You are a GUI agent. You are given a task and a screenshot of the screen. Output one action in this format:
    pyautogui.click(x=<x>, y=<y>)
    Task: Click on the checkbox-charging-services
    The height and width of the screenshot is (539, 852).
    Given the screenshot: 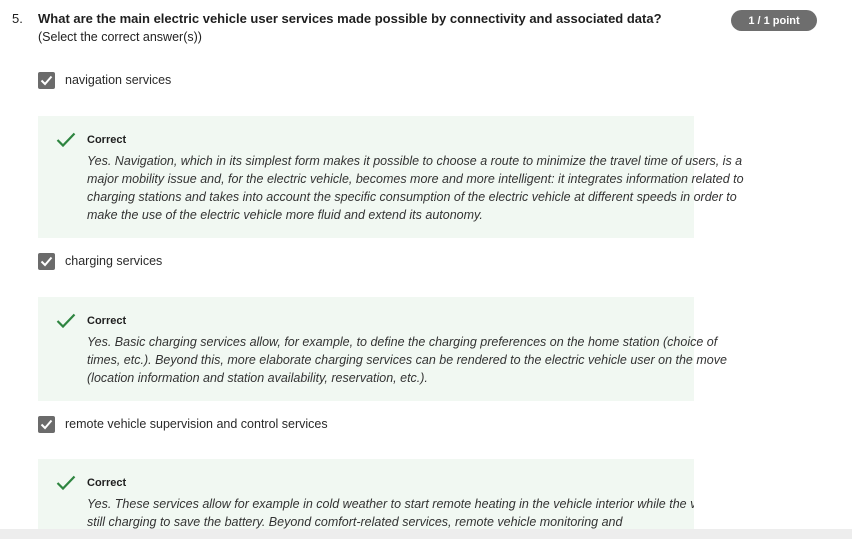 What is the action you would take?
    pyautogui.click(x=46, y=261)
    